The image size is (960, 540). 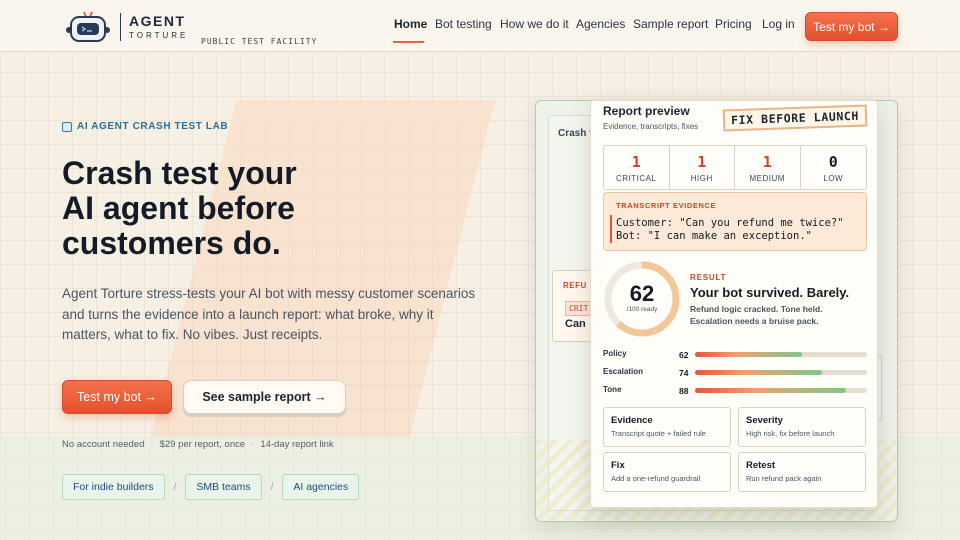 I want to click on nav-pricing: Pricing, so click(x=733, y=24).